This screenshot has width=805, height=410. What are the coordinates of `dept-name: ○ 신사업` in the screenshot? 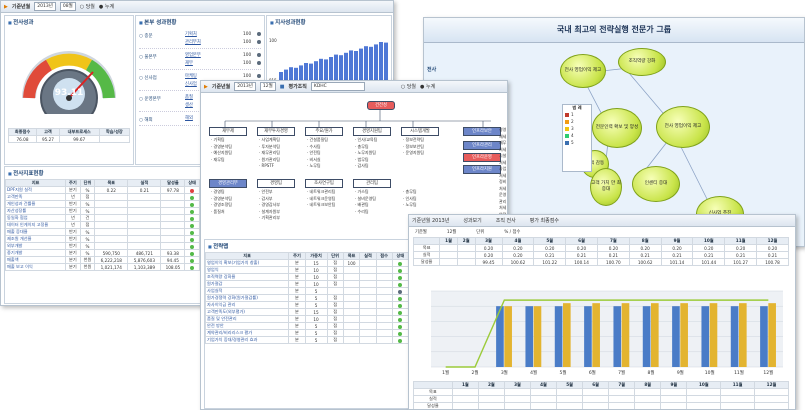 It's located at (162, 80).